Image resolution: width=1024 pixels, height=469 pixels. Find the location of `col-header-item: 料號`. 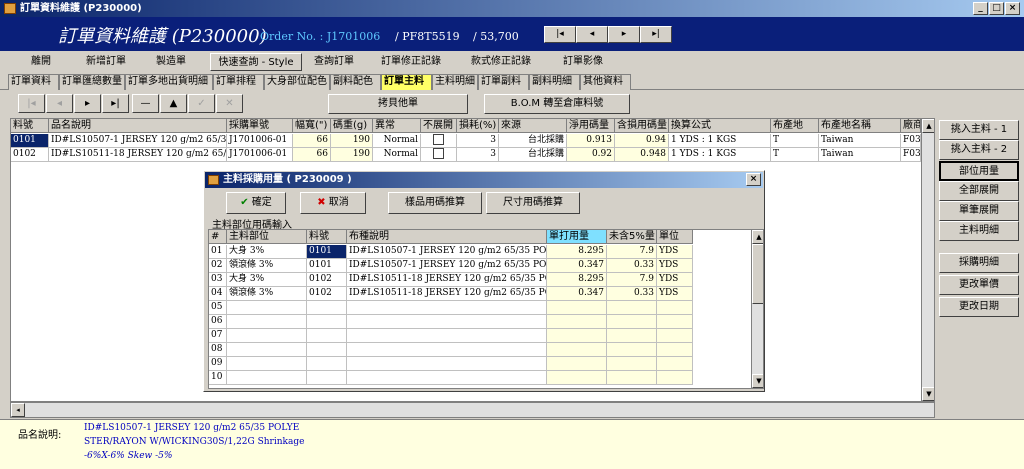

col-header-item: 料號 is located at coordinates (327, 237).